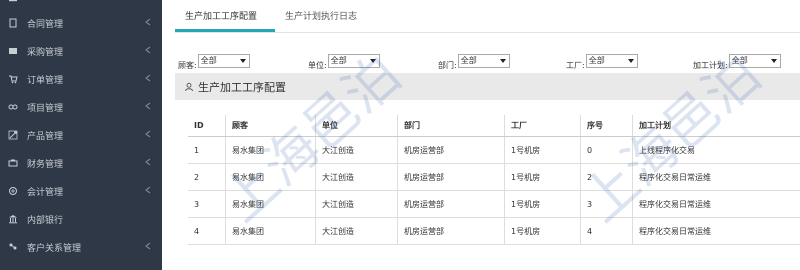 This screenshot has height=270, width=800. I want to click on column-header: ID, so click(206, 125).